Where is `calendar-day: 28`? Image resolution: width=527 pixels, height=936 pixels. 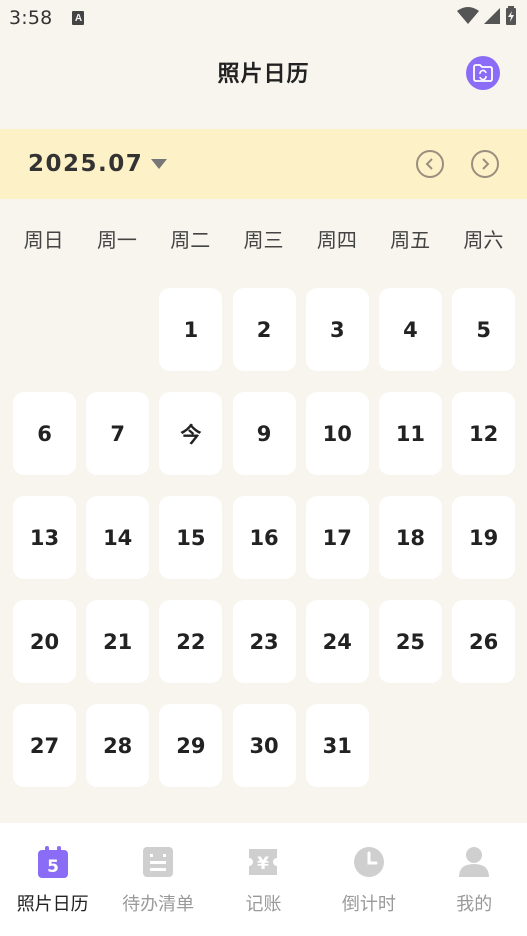
calendar-day: 28 is located at coordinates (118, 745).